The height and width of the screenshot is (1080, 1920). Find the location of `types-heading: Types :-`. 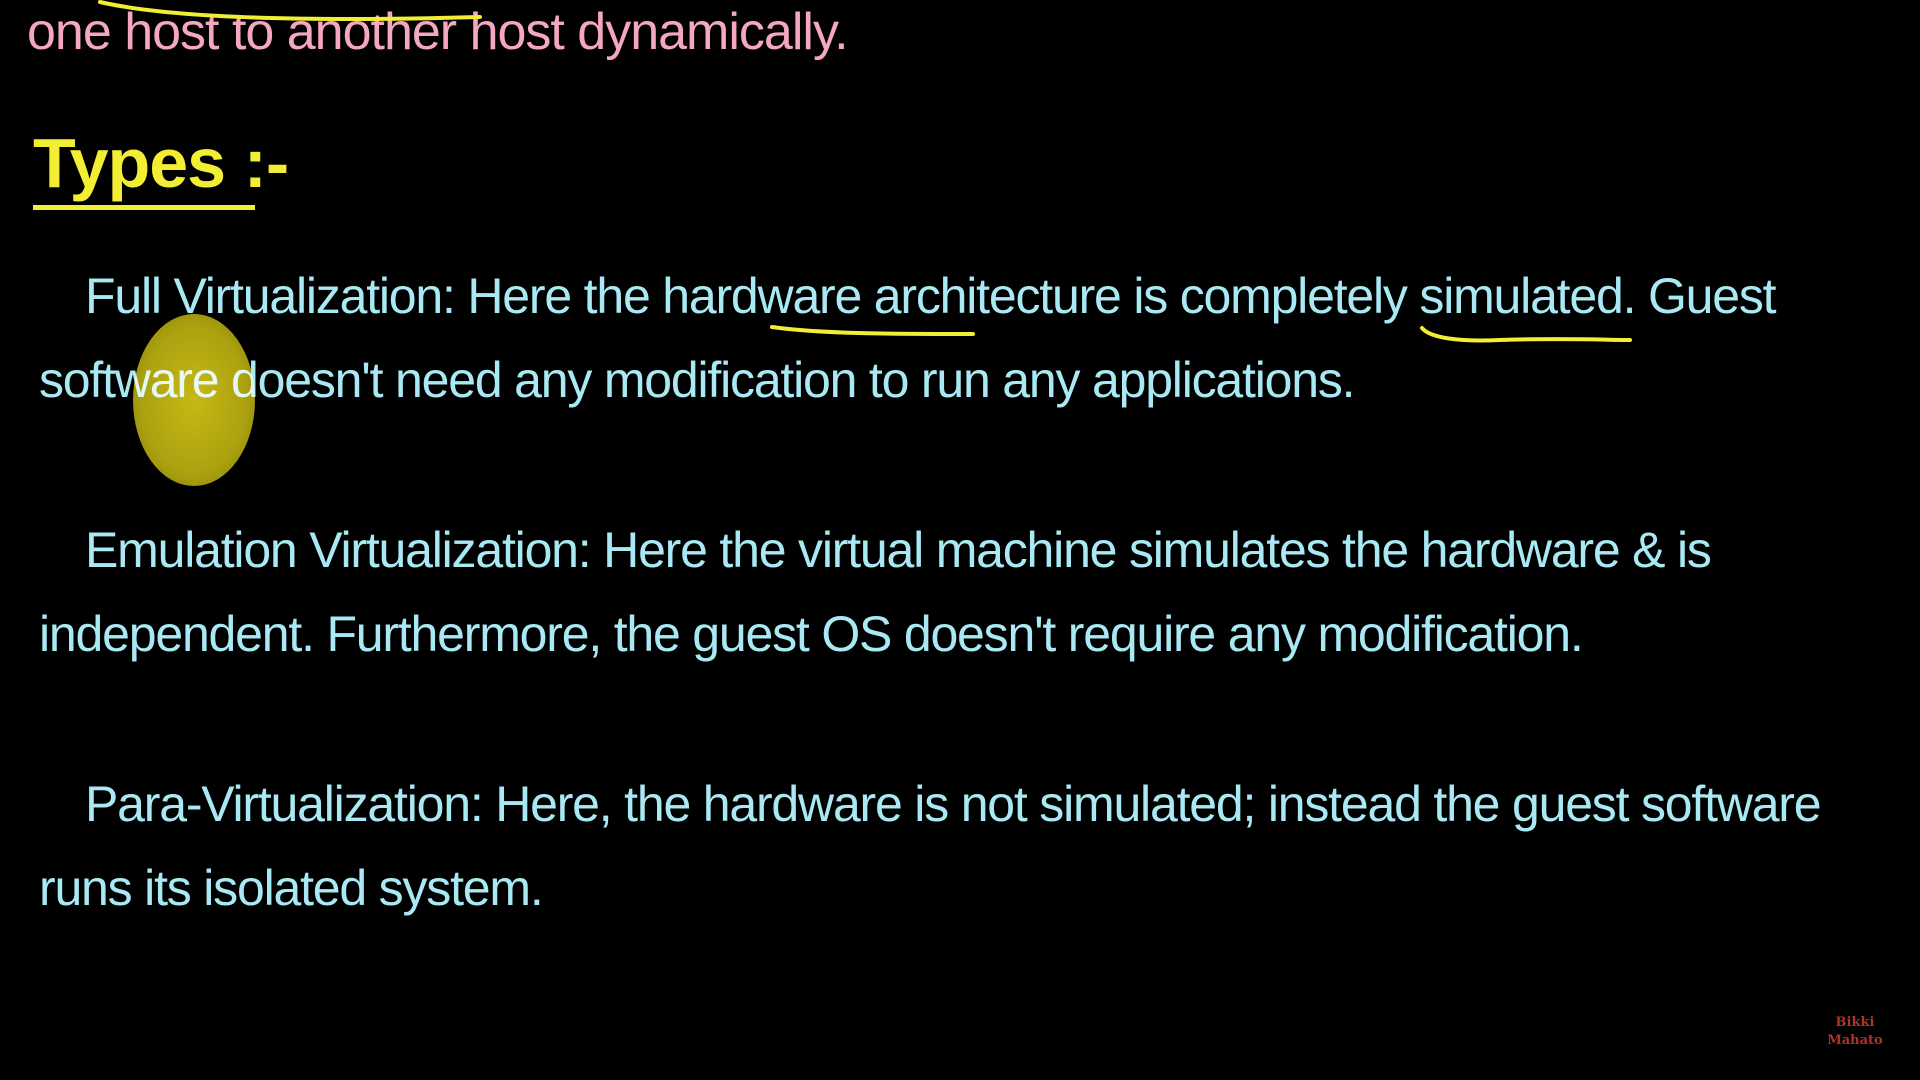

types-heading: Types :- is located at coordinates (161, 163).